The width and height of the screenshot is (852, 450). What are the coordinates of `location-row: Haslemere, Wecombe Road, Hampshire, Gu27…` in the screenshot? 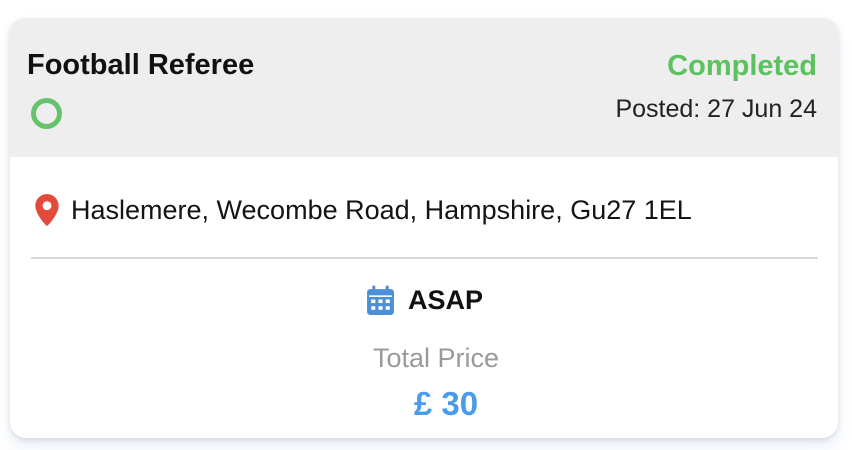 It's located at (363, 210).